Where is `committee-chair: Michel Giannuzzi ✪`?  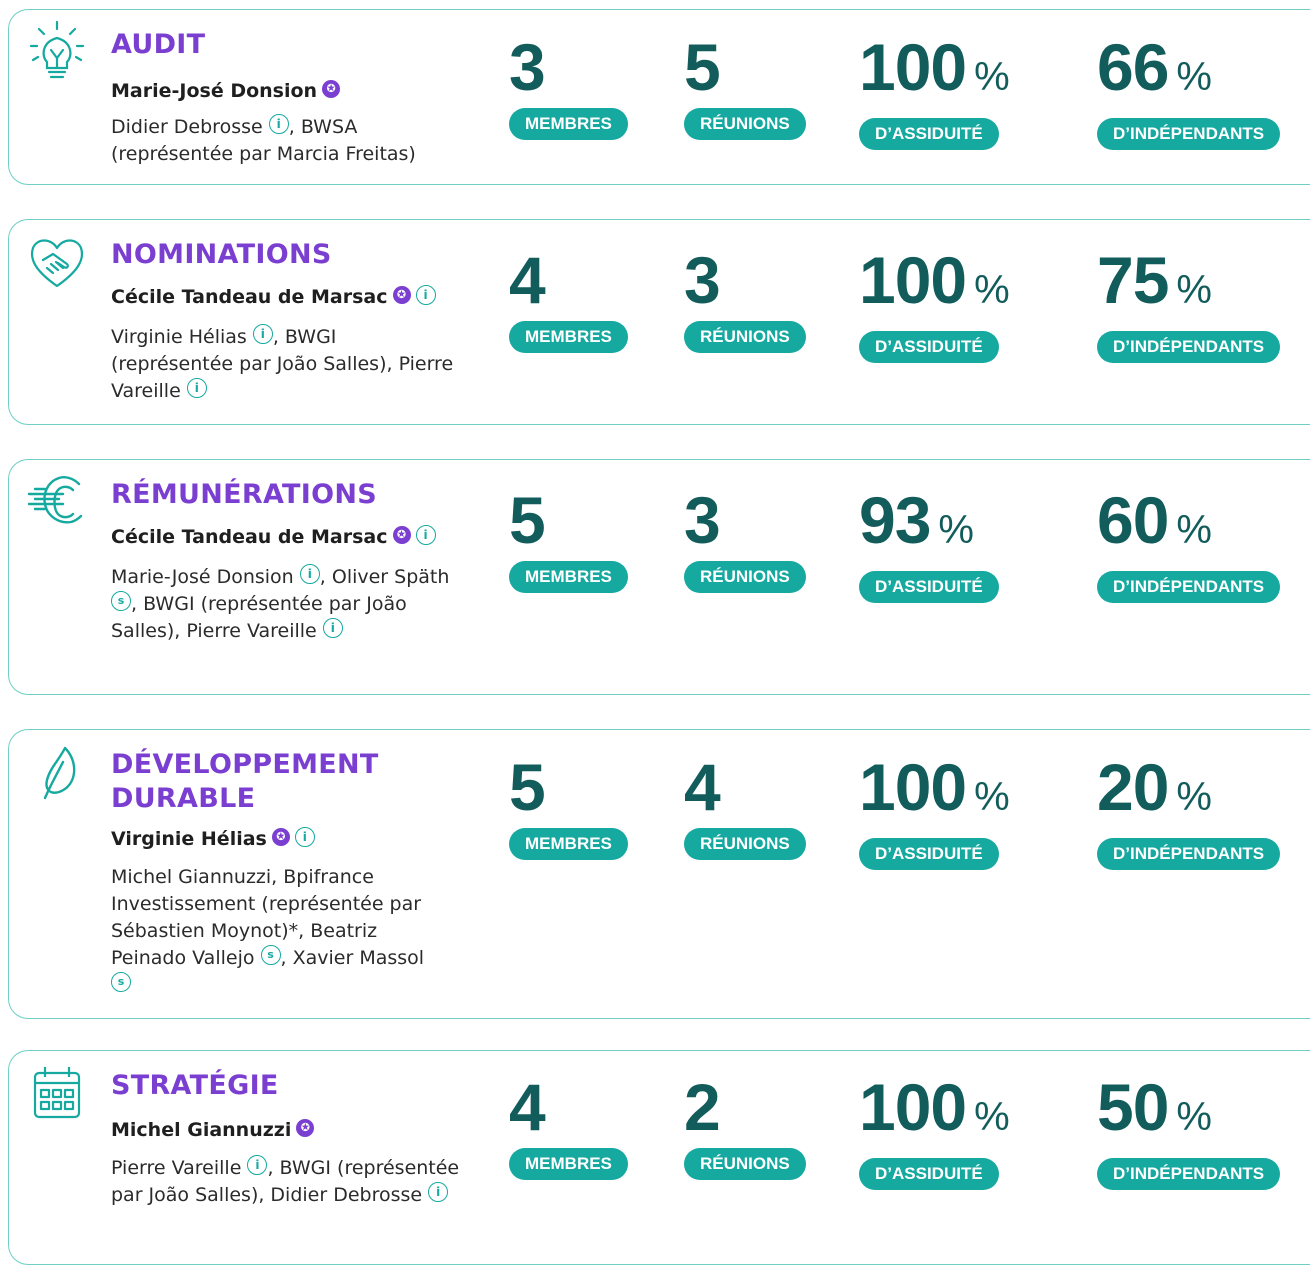
committee-chair: Michel Giannuzzi ✪ is located at coordinates (213, 1130).